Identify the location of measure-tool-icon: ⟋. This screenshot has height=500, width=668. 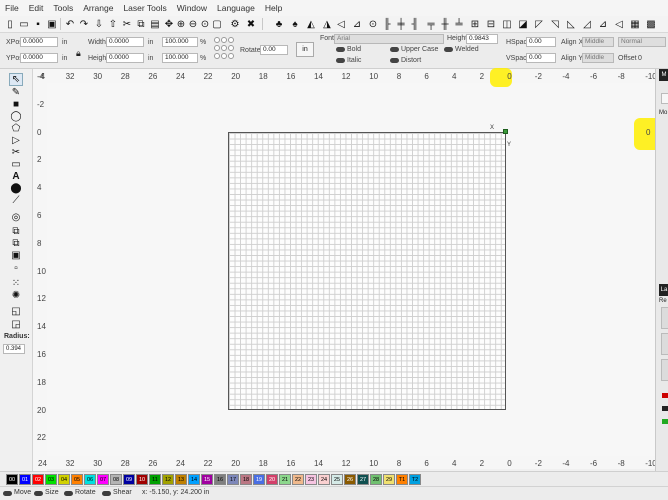
(16, 200).